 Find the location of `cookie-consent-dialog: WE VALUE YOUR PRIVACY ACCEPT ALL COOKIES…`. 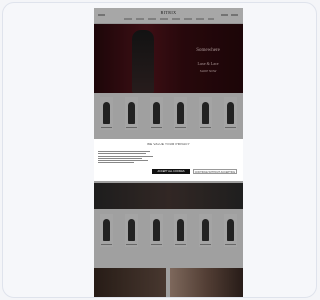

cookie-consent-dialog: WE VALUE YOUR PRIVACY ACCEPT ALL COOKIES… is located at coordinates (168, 160).